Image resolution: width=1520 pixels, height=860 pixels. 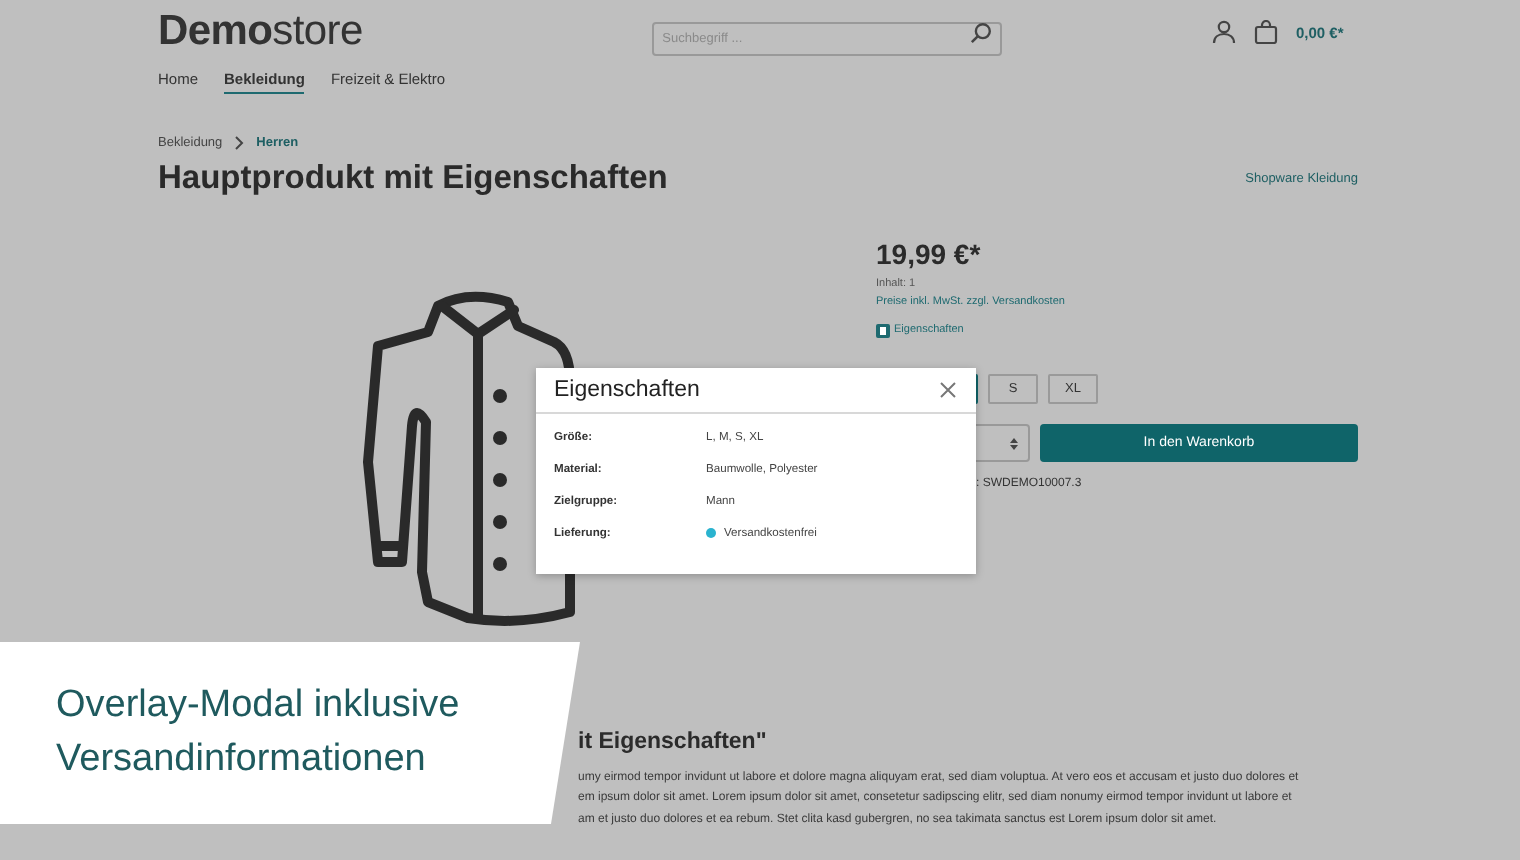 I want to click on user-icon, so click(x=1224, y=32).